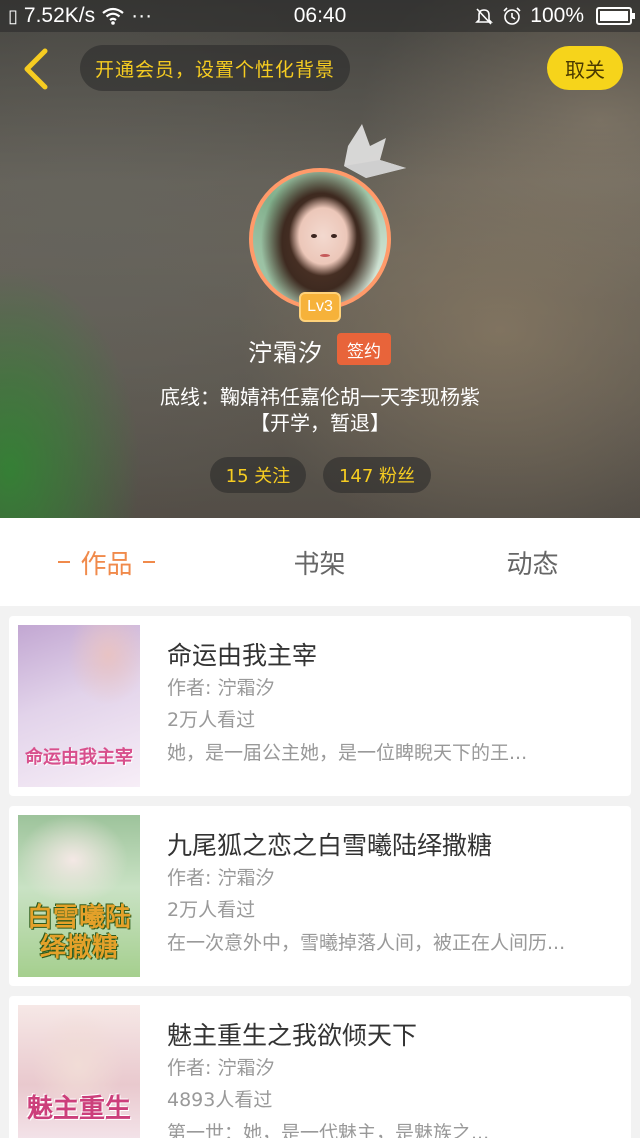 The height and width of the screenshot is (1138, 640). I want to click on book-cover: 白雪曦陆绎撒糖, so click(79, 896).